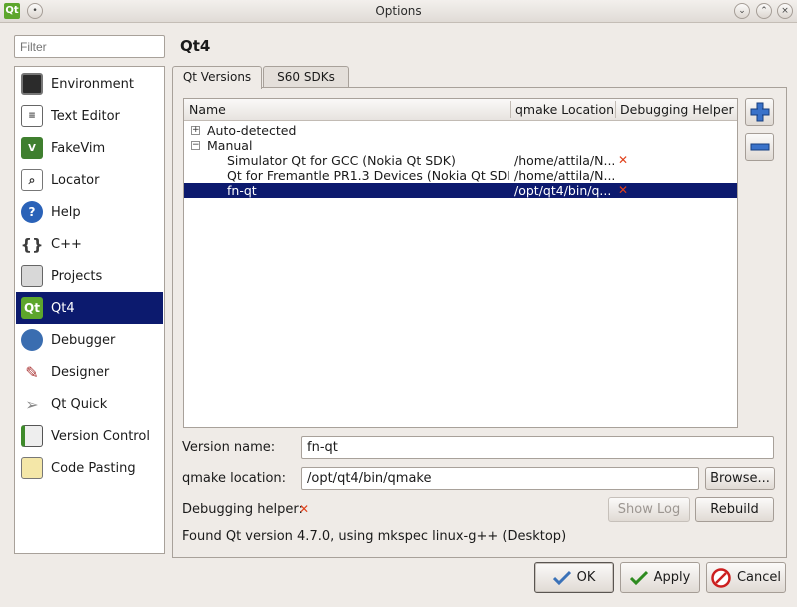  Describe the element at coordinates (80, 372) in the screenshot. I see `nav-label: Designer` at that location.